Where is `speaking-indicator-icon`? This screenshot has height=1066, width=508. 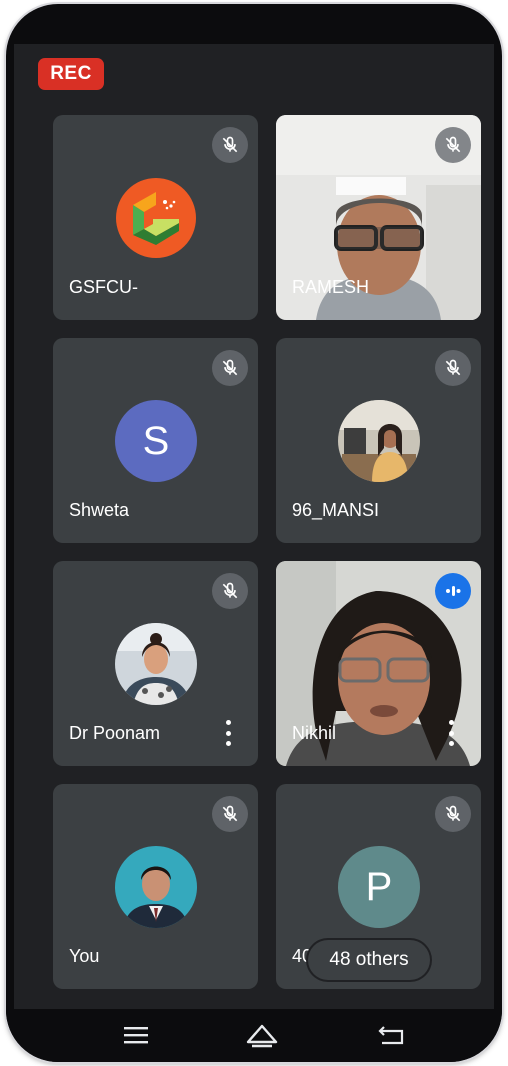
speaking-indicator-icon is located at coordinates (453, 591).